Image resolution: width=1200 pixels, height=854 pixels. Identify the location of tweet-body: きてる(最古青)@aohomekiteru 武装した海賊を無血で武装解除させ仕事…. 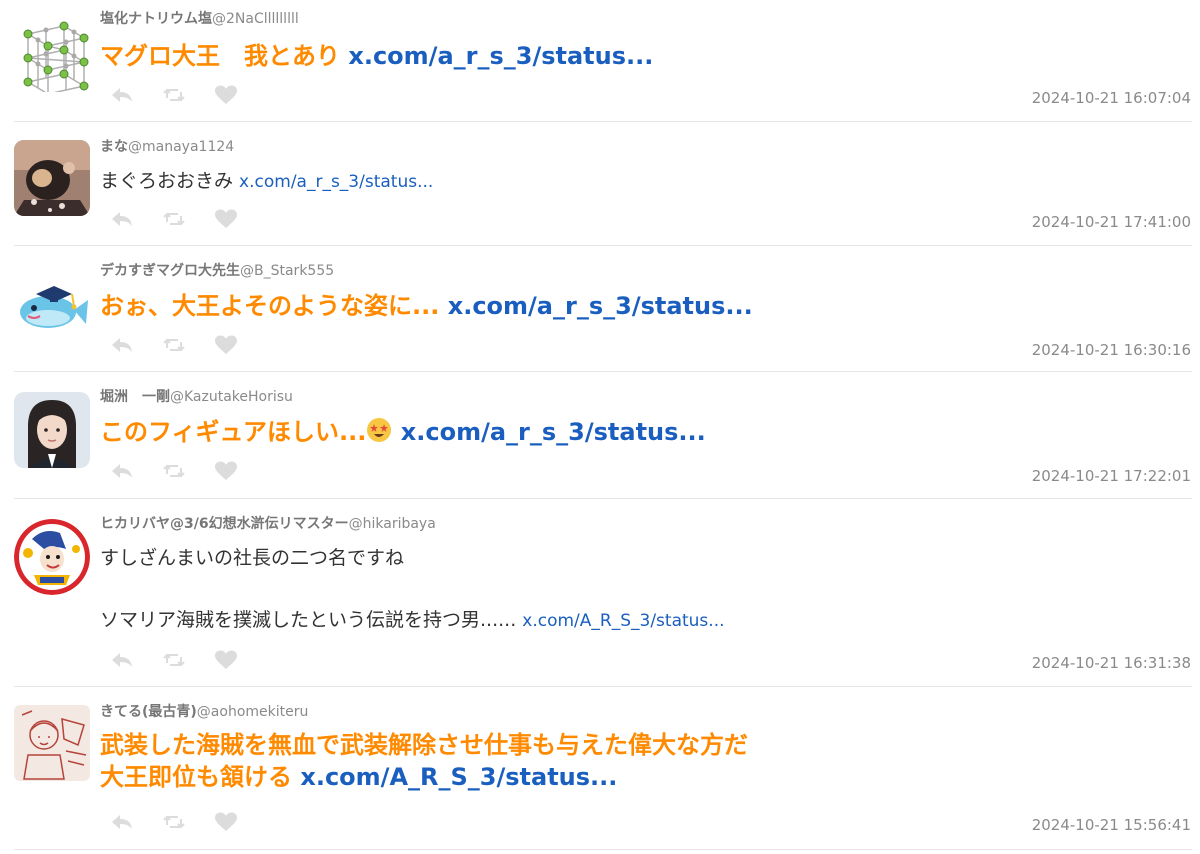
(646, 748).